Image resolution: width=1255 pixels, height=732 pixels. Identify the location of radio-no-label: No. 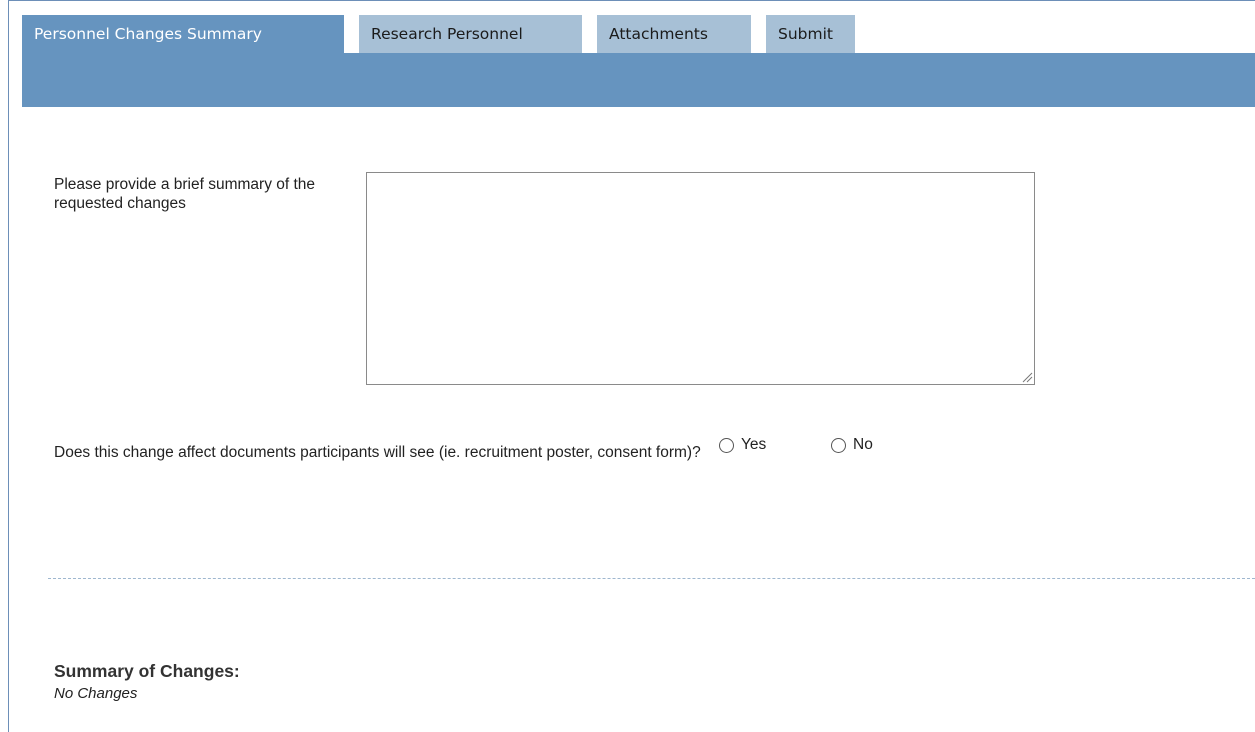
(863, 444).